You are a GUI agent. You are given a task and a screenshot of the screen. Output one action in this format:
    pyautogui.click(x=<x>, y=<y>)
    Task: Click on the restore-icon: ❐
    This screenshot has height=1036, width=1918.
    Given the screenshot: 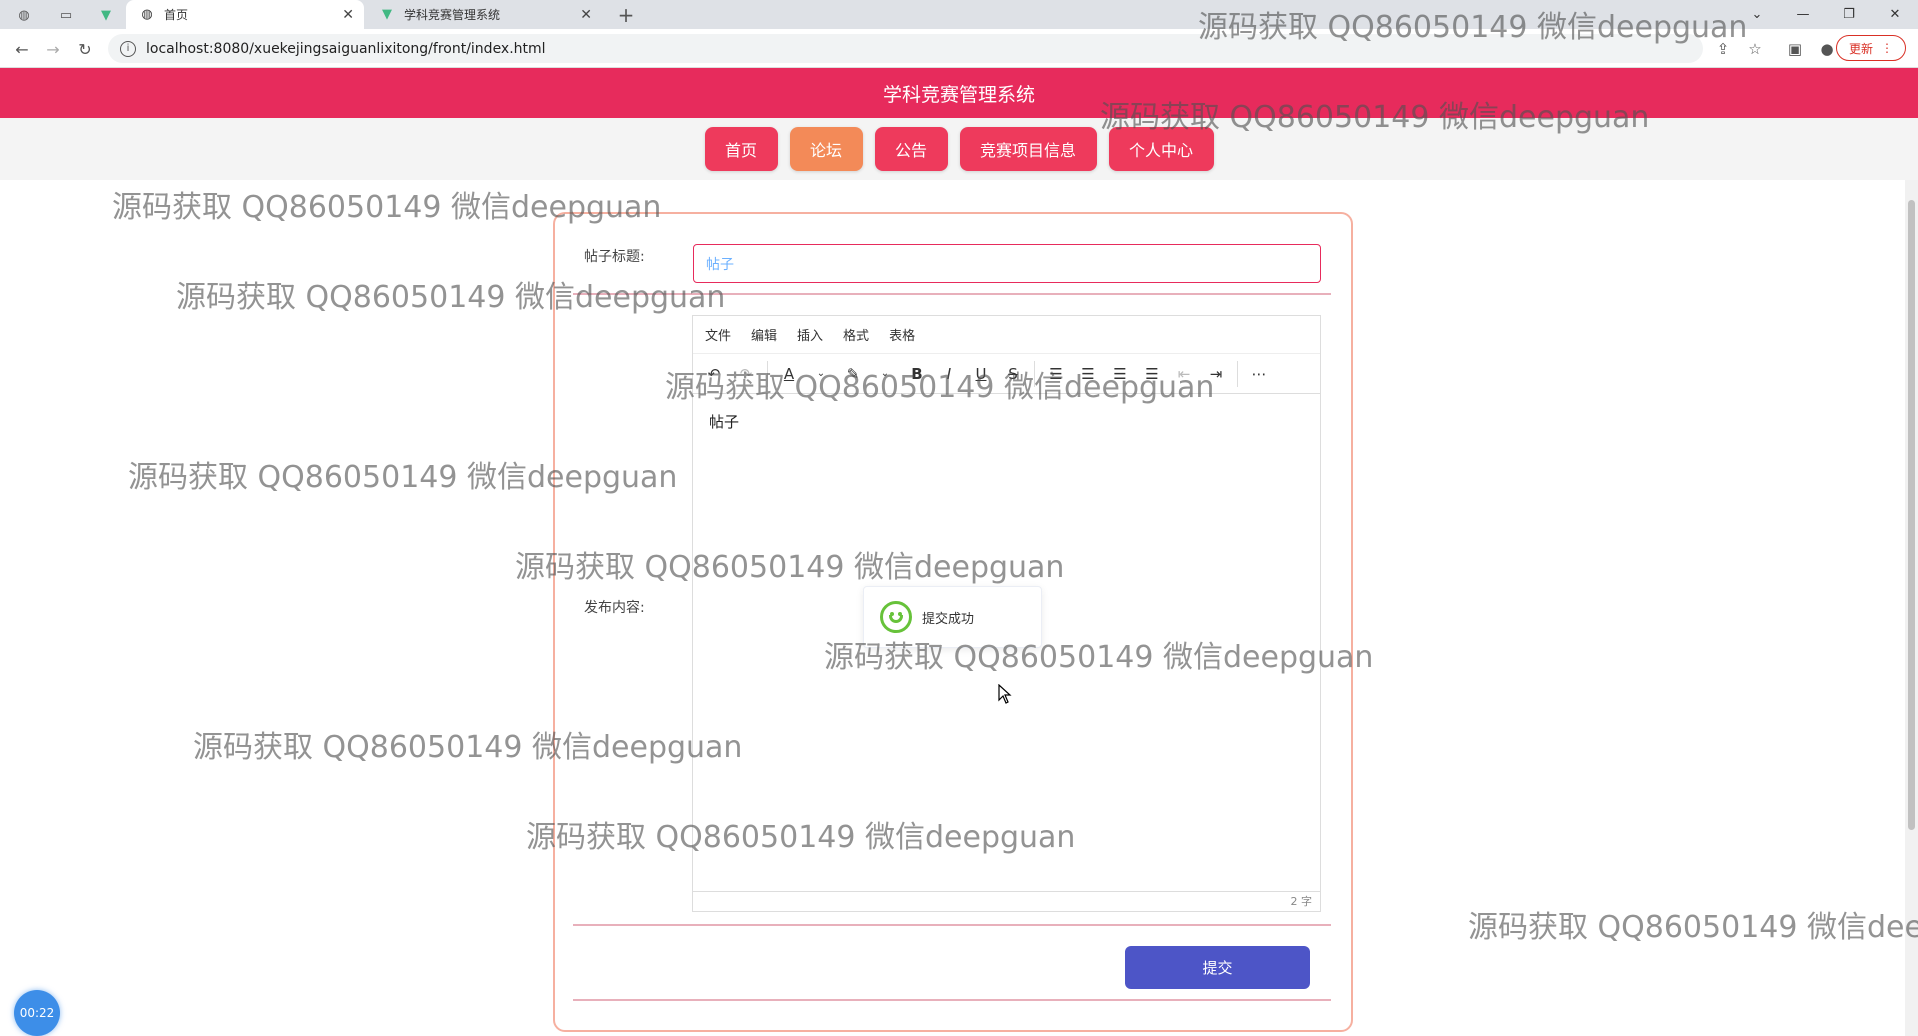 What is the action you would take?
    pyautogui.click(x=1849, y=14)
    